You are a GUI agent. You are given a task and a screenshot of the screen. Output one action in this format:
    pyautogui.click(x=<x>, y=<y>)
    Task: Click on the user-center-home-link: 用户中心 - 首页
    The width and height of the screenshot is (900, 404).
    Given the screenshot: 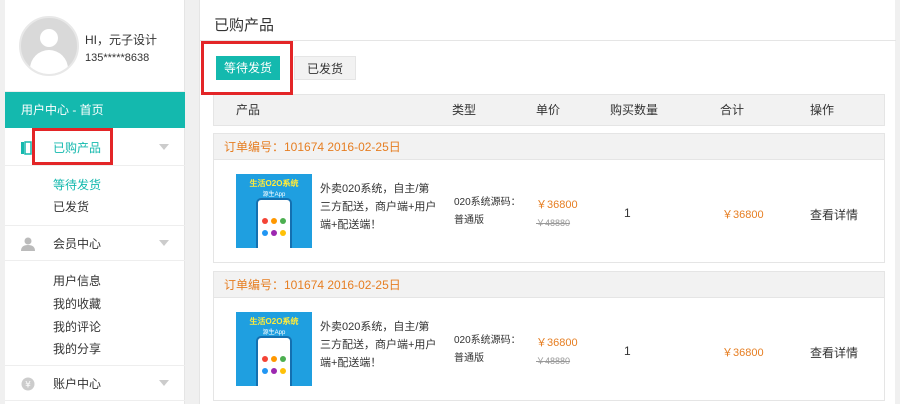 What is the action you would take?
    pyautogui.click(x=95, y=110)
    